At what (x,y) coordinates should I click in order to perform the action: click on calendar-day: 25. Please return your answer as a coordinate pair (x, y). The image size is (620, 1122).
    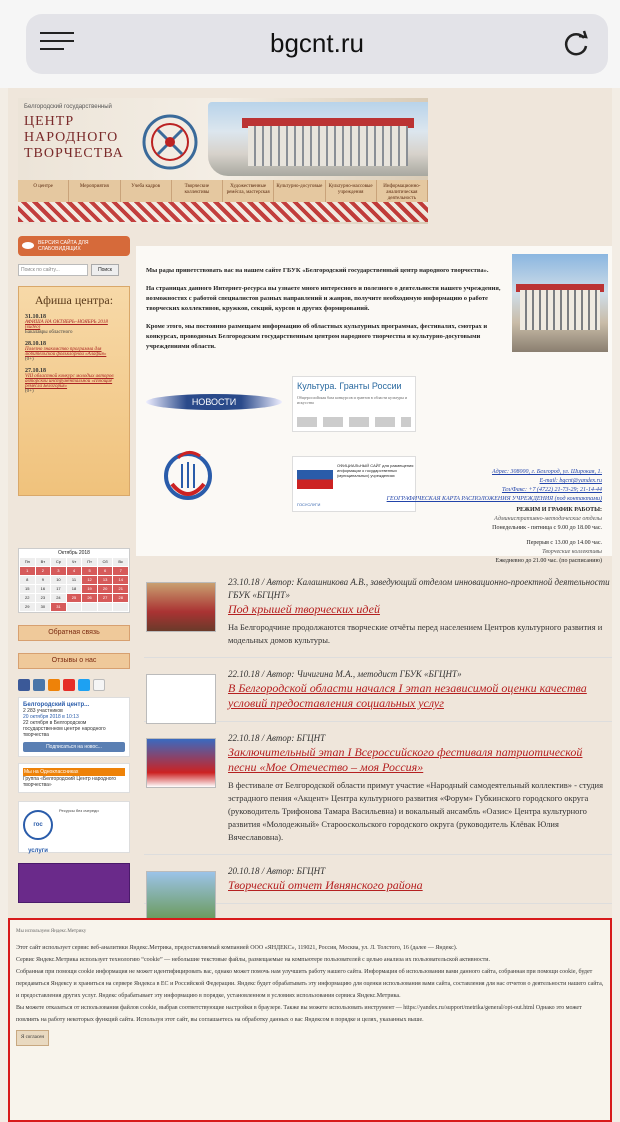
    Looking at the image, I should click on (74, 598).